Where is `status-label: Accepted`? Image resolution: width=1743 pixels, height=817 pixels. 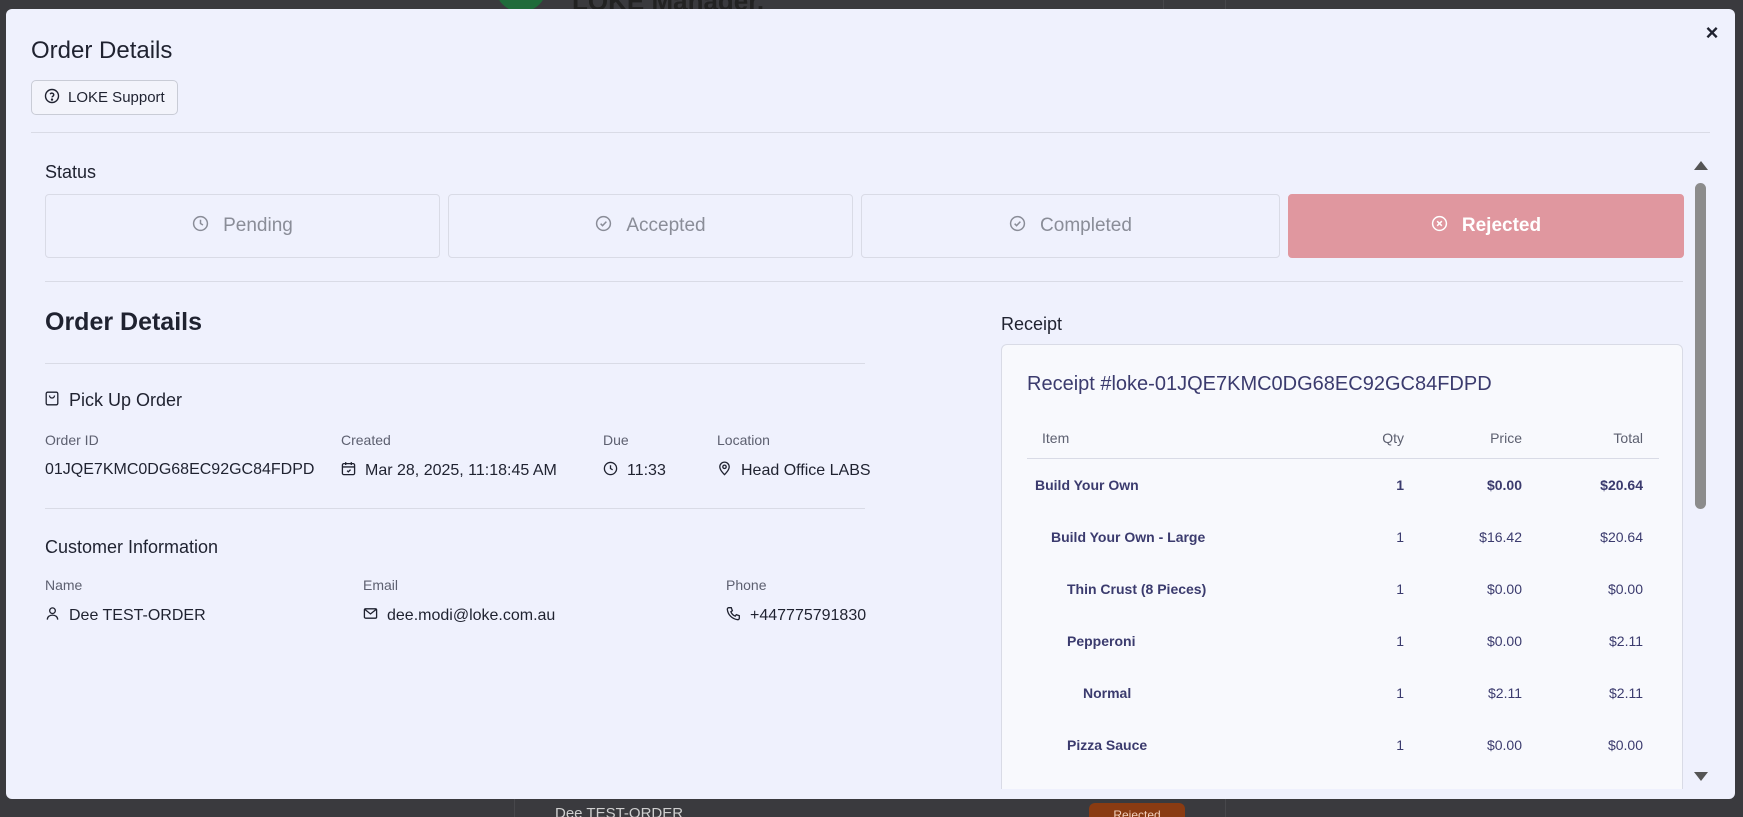 status-label: Accepted is located at coordinates (666, 225).